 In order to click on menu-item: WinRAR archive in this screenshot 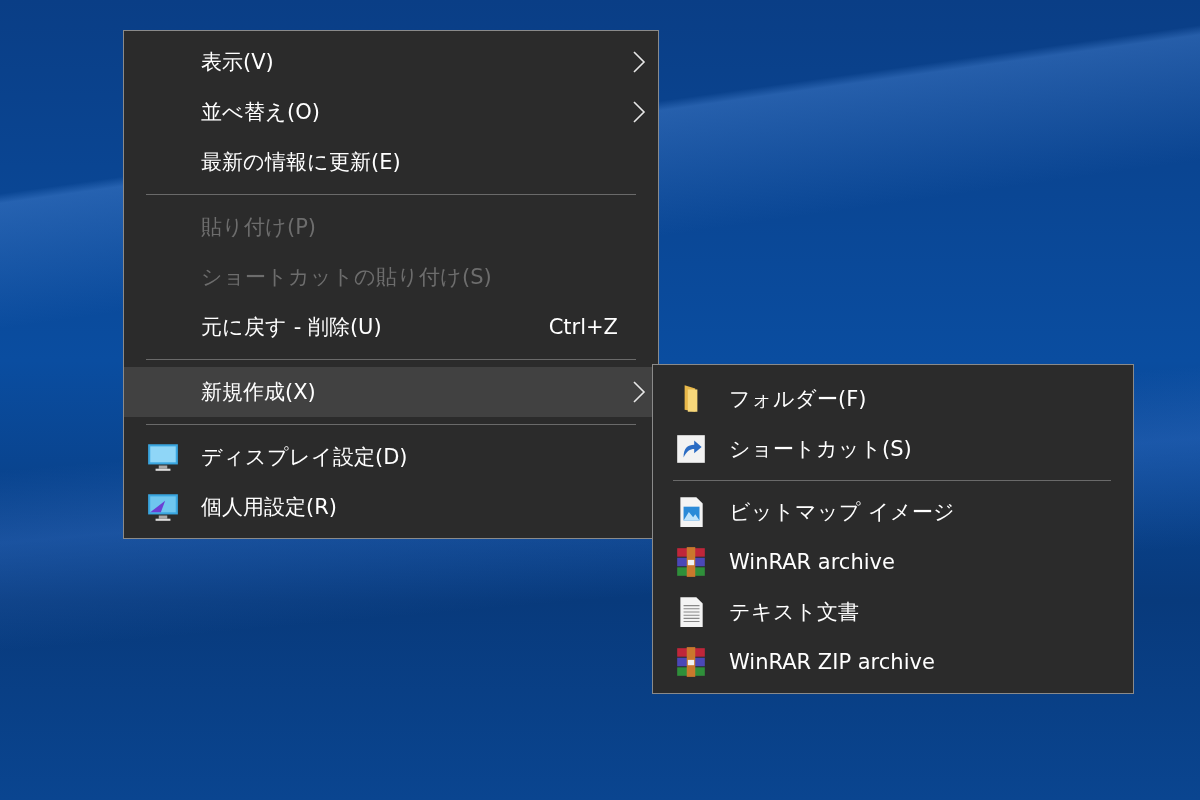, I will do `click(893, 562)`.